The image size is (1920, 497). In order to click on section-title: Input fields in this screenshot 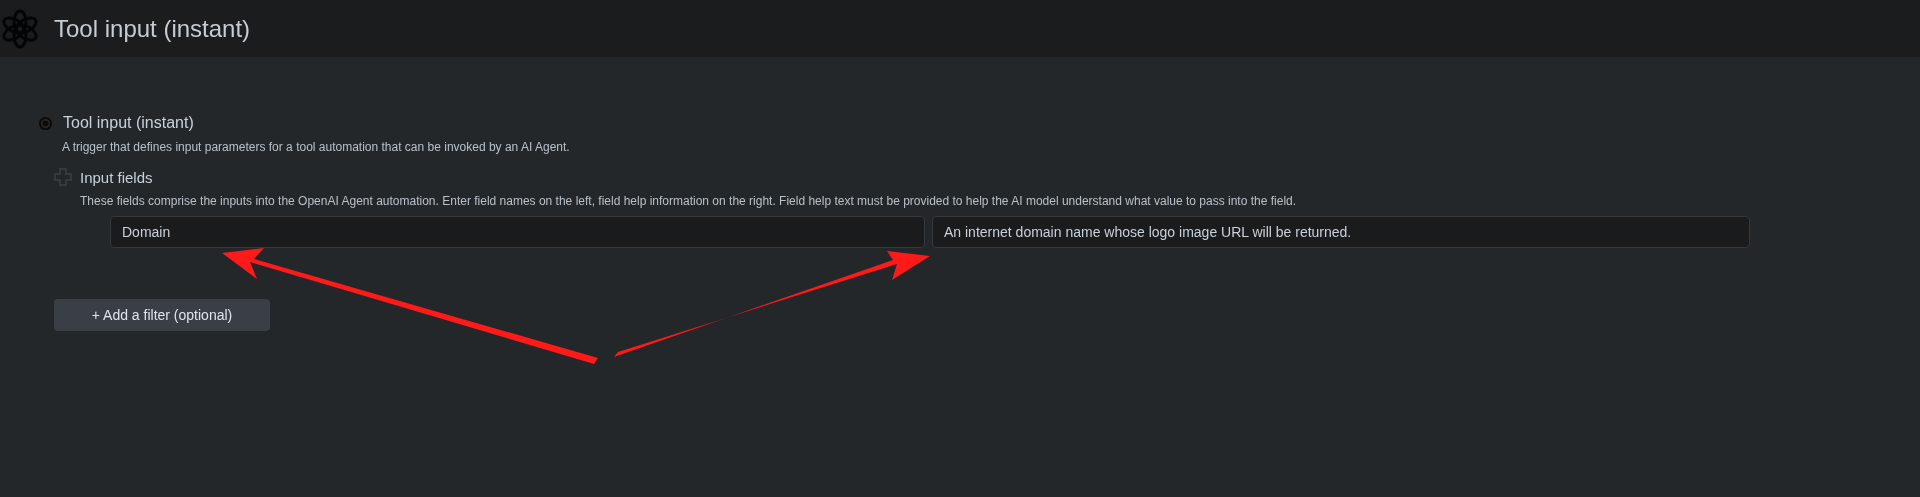, I will do `click(116, 177)`.